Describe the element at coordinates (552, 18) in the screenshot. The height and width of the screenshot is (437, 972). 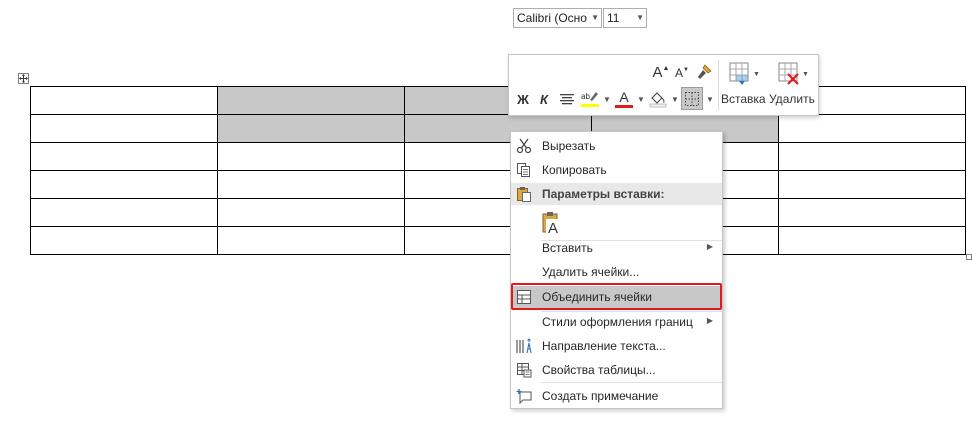
I see `font-name-value: Calibri (Осно` at that location.